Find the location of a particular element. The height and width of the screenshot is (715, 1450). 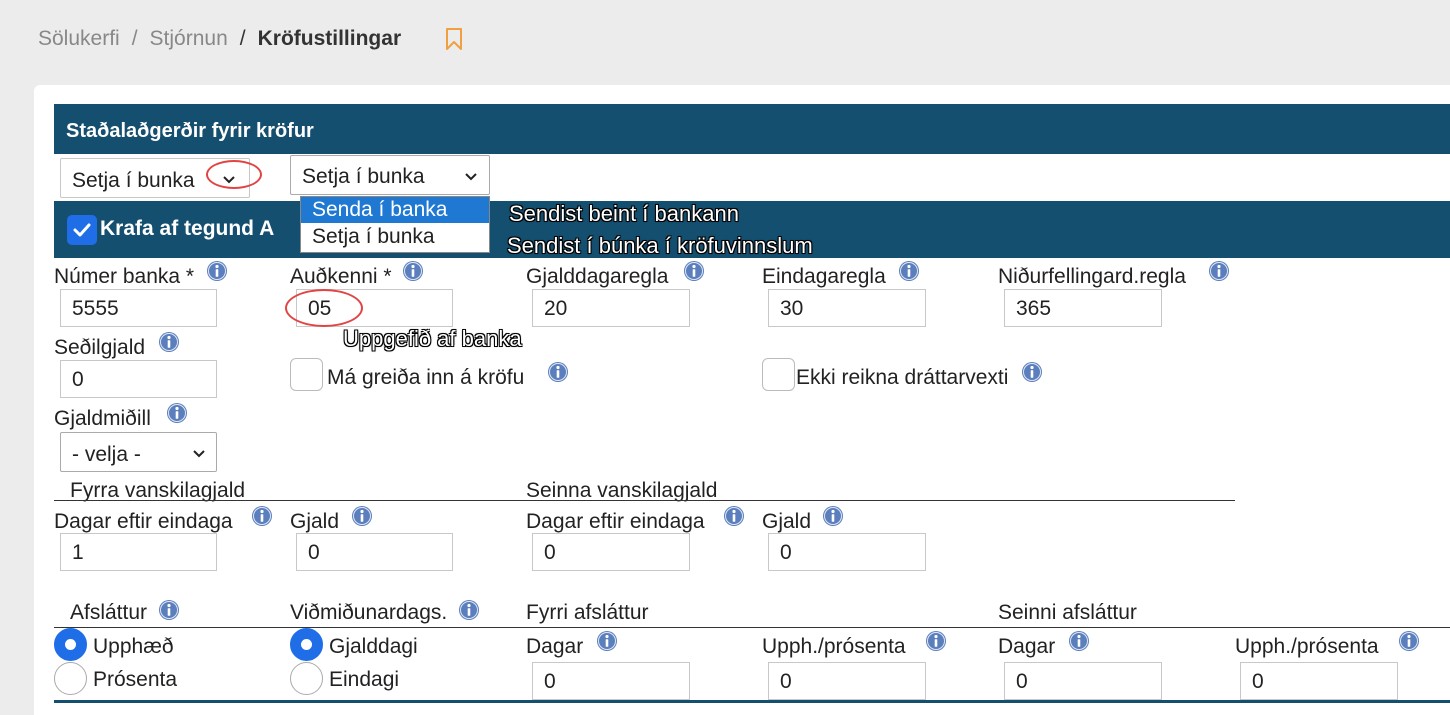

discount-ref-due-label: Gjalddagi is located at coordinates (373, 646).